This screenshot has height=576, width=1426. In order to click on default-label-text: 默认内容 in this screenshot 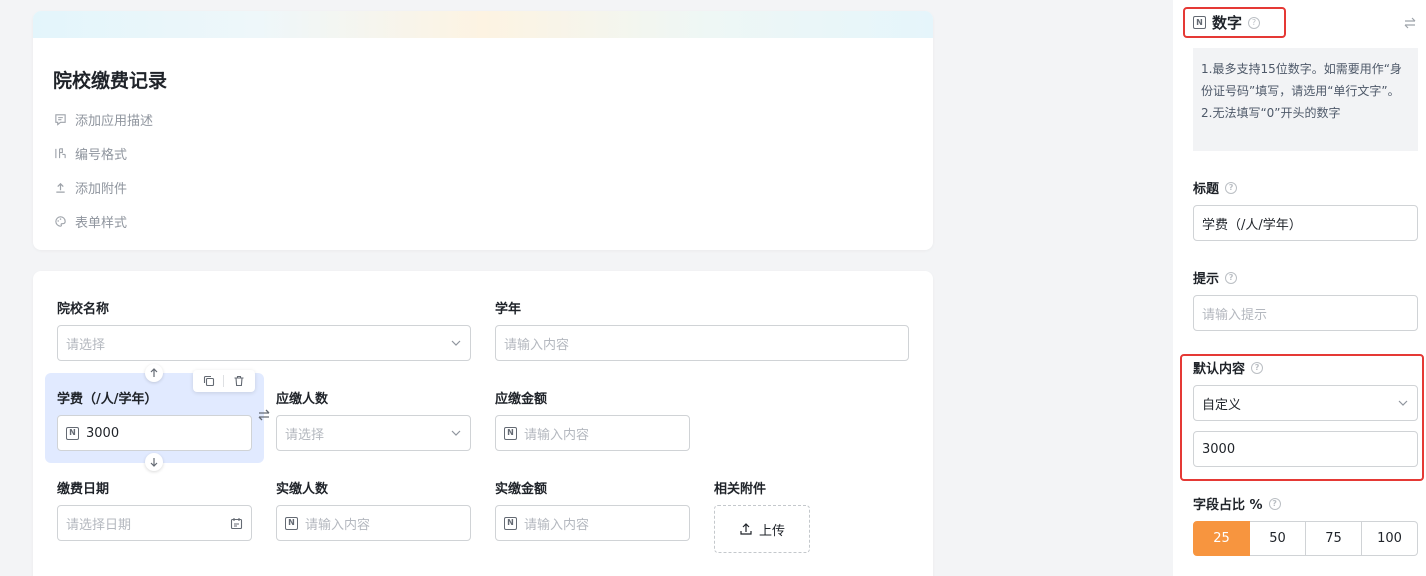, I will do `click(1219, 369)`.